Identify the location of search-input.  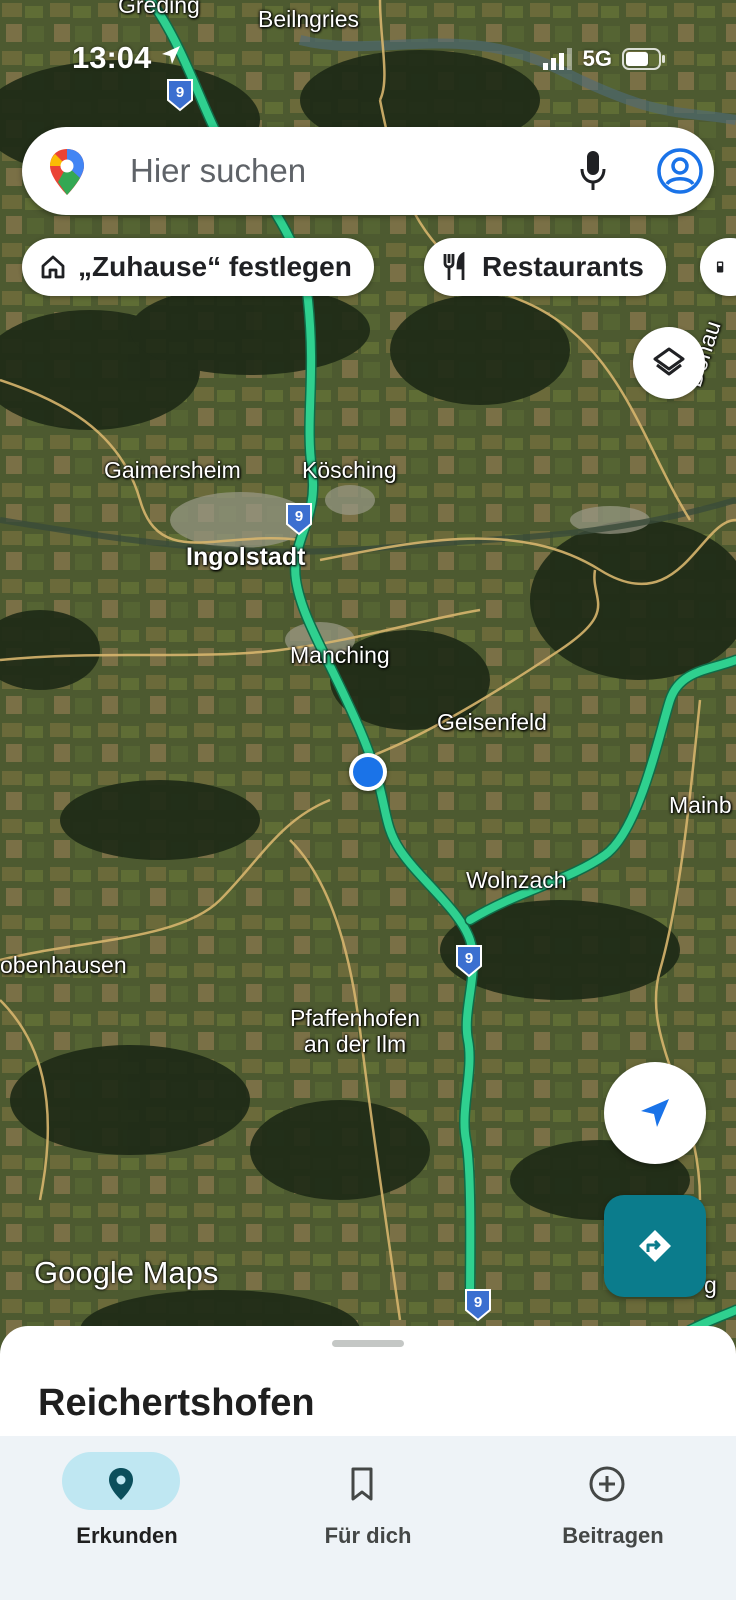
(340, 171).